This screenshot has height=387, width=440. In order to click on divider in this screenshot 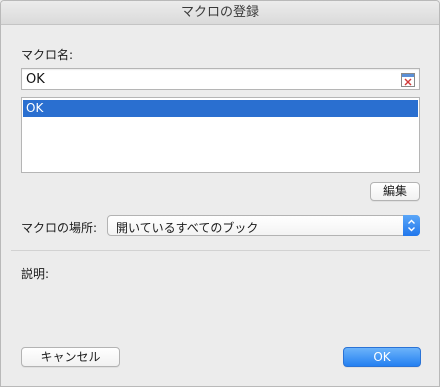, I will do `click(220, 250)`.